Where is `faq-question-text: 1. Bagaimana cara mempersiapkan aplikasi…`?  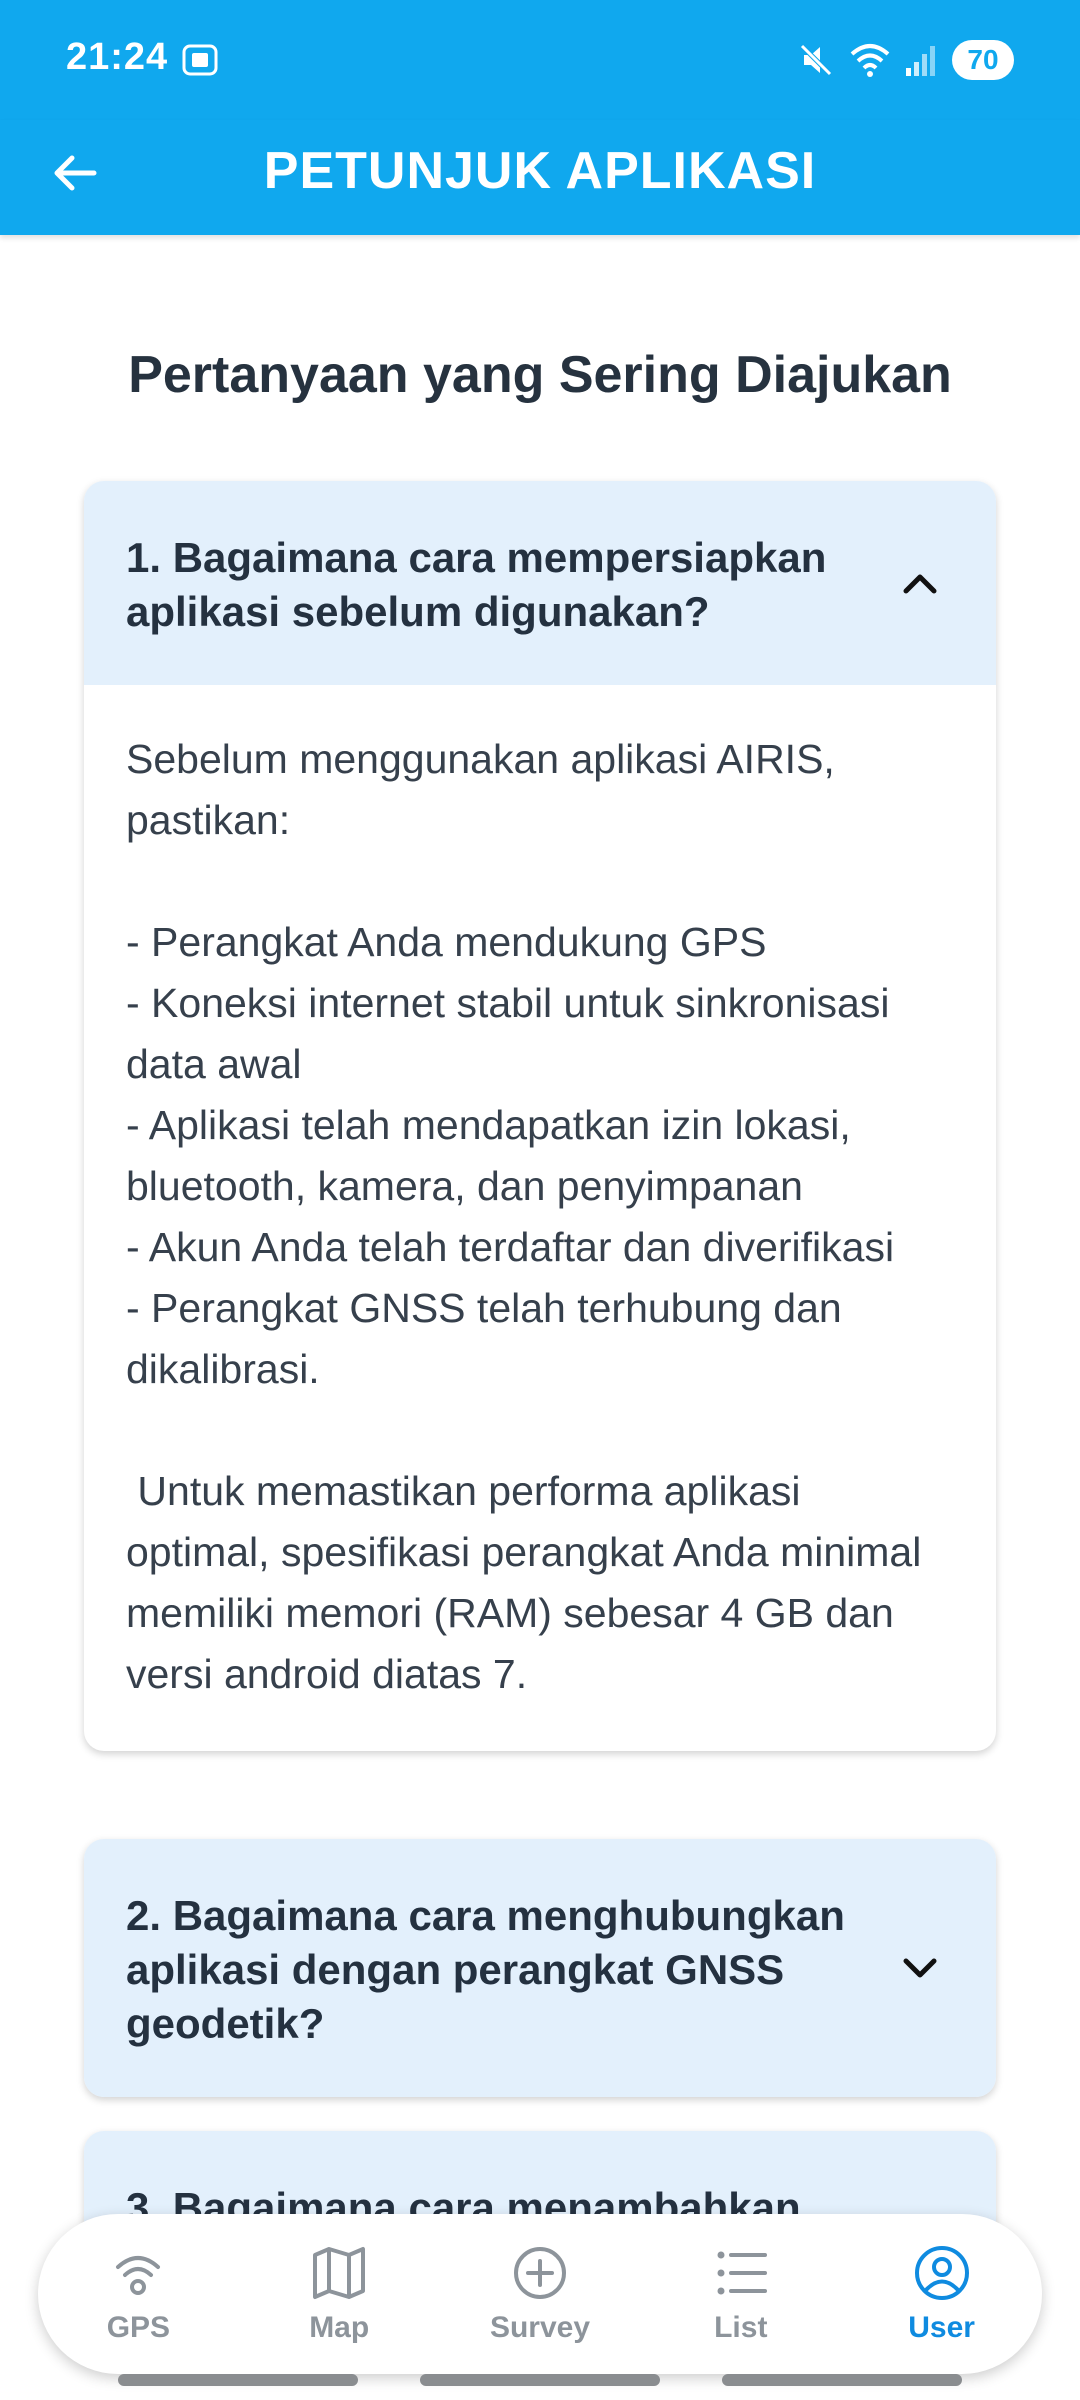 faq-question-text: 1. Bagaimana cara mempersiapkan aplikasi… is located at coordinates (476, 584).